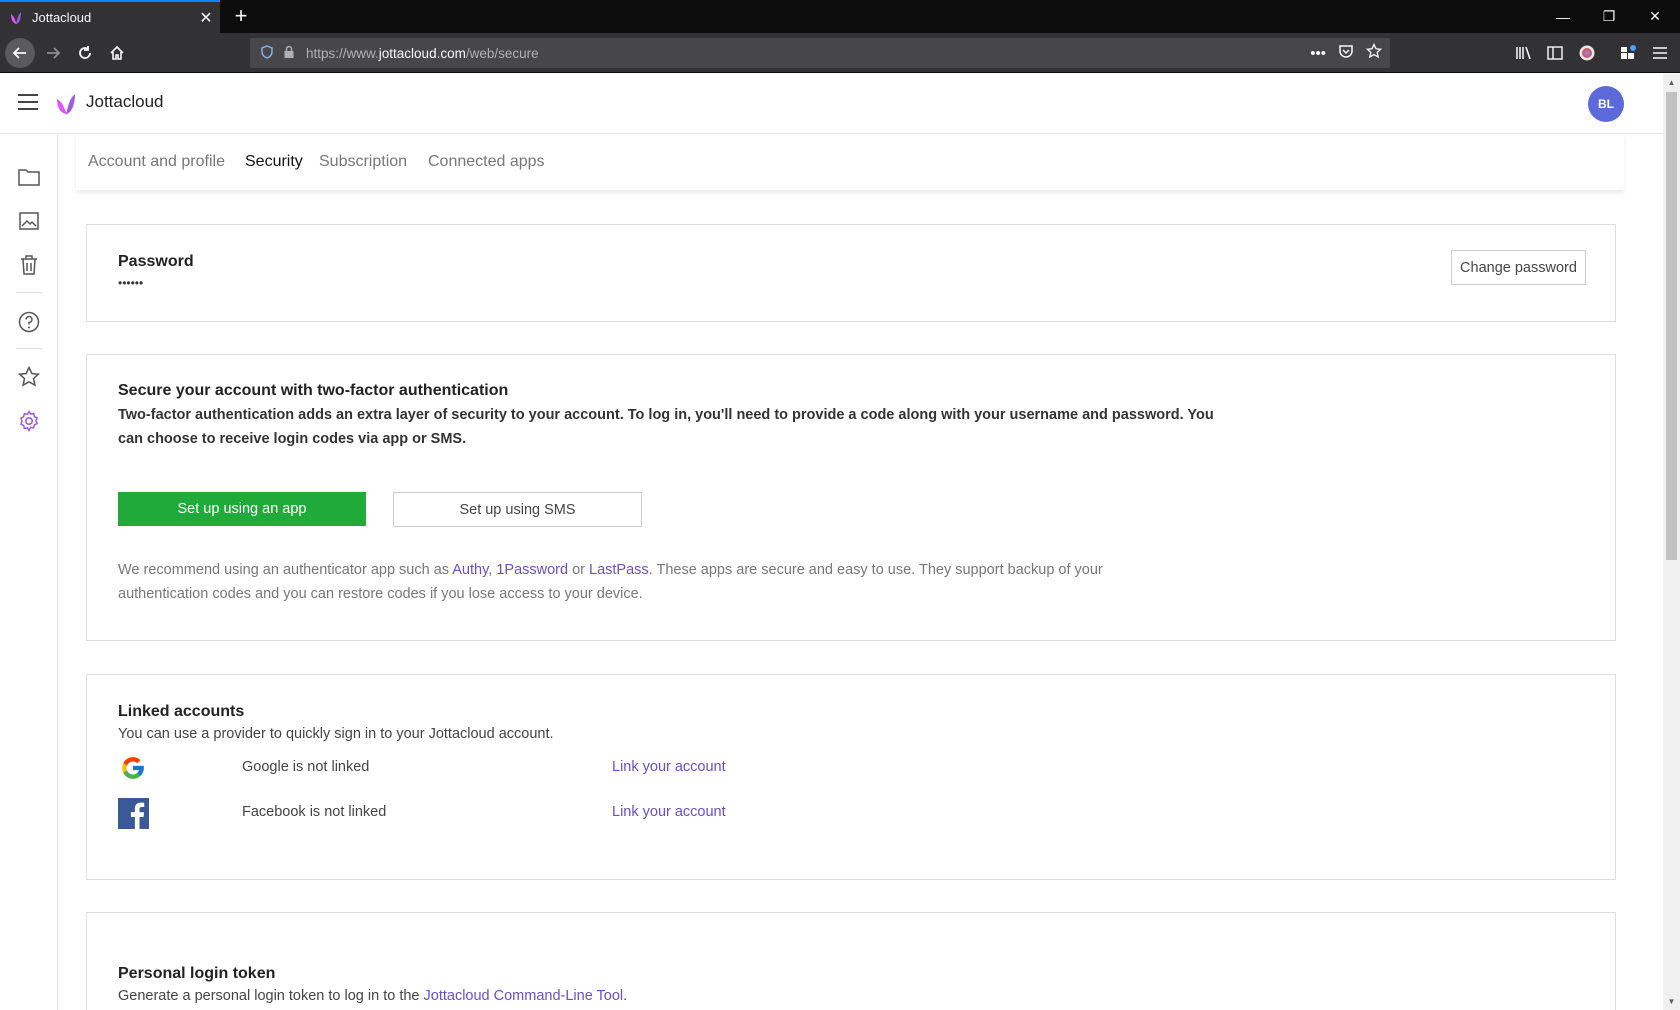 This screenshot has height=1010, width=1680. What do you see at coordinates (1671, 1001) in the screenshot?
I see `scroll-down-icon: ▼` at bounding box center [1671, 1001].